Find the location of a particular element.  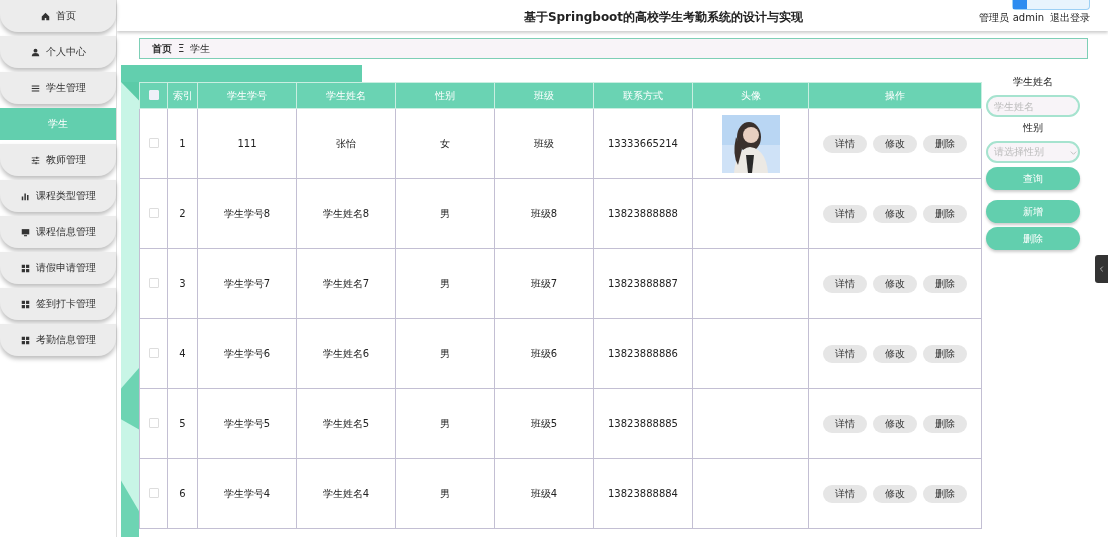

sidebar-item: 请假申请管理 is located at coordinates (58, 268).